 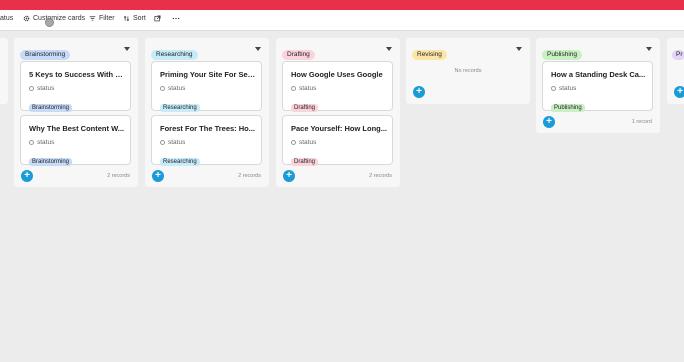 What do you see at coordinates (126, 18) in the screenshot?
I see `sort-icon` at bounding box center [126, 18].